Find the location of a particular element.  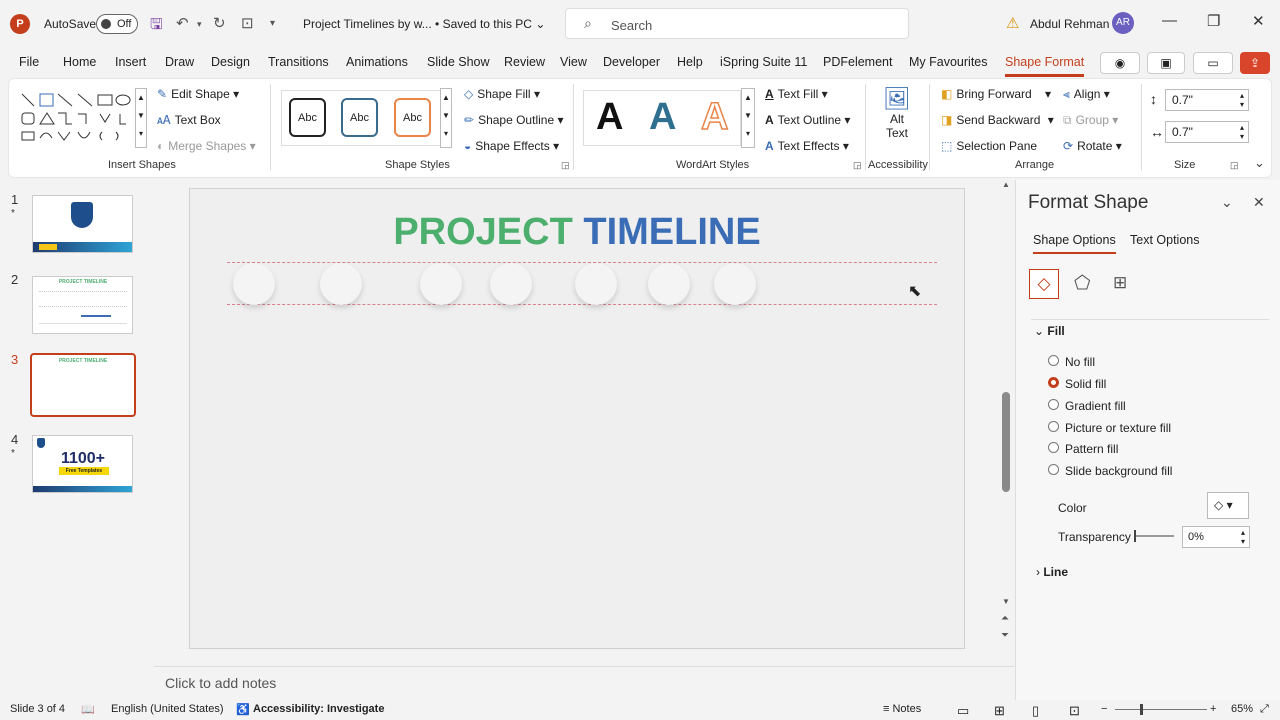

radio-slide-background-fill is located at coordinates (1053, 469).